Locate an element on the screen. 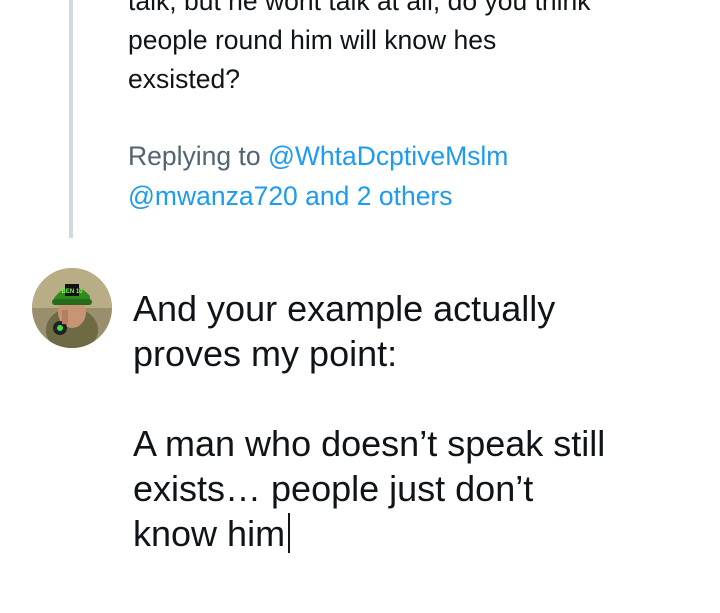 The image size is (720, 613). replying-to-label: Replying to is located at coordinates (198, 156).